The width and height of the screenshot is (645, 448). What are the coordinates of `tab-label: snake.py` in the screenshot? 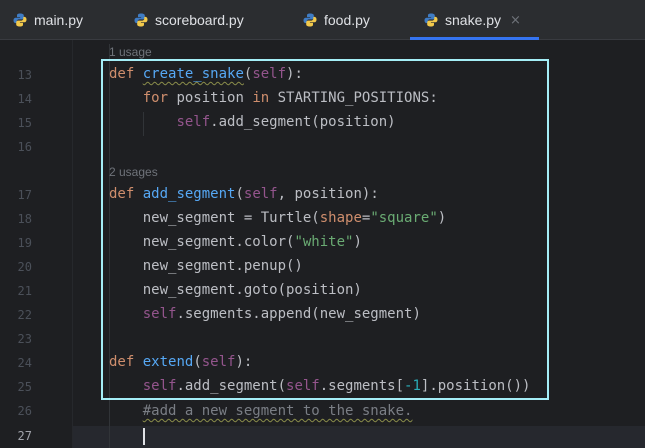 It's located at (473, 20).